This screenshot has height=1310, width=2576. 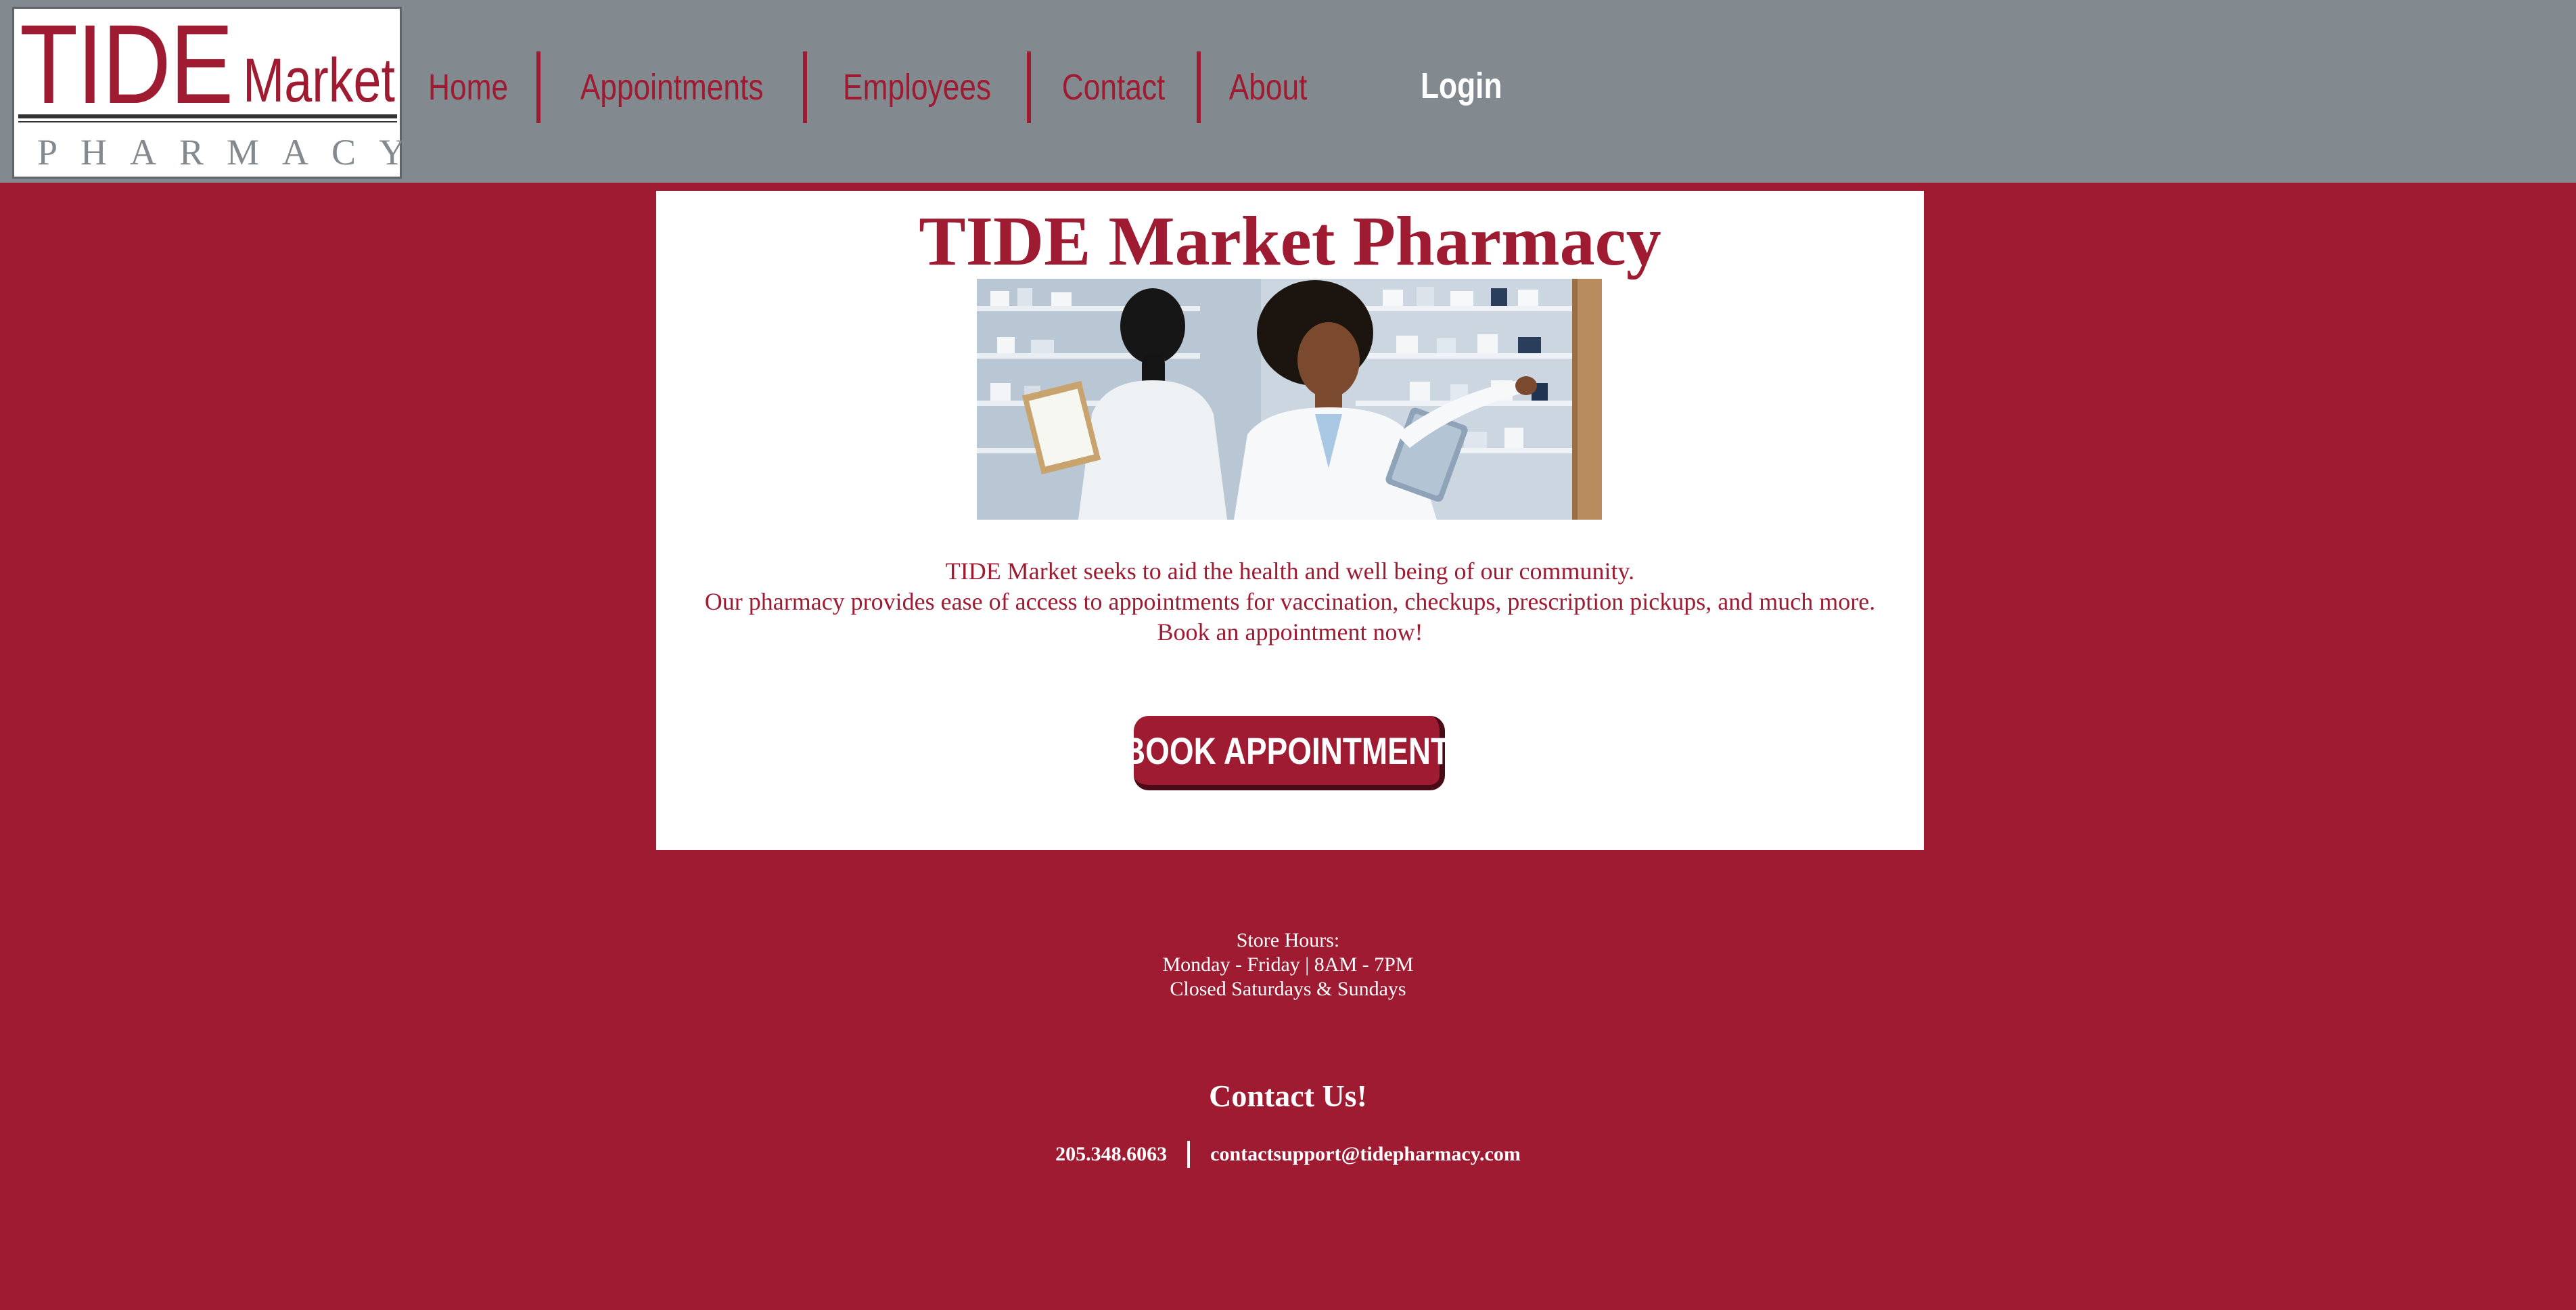 What do you see at coordinates (233, 152) in the screenshot?
I see `logo-word-pharmacy: PHARMACY` at bounding box center [233, 152].